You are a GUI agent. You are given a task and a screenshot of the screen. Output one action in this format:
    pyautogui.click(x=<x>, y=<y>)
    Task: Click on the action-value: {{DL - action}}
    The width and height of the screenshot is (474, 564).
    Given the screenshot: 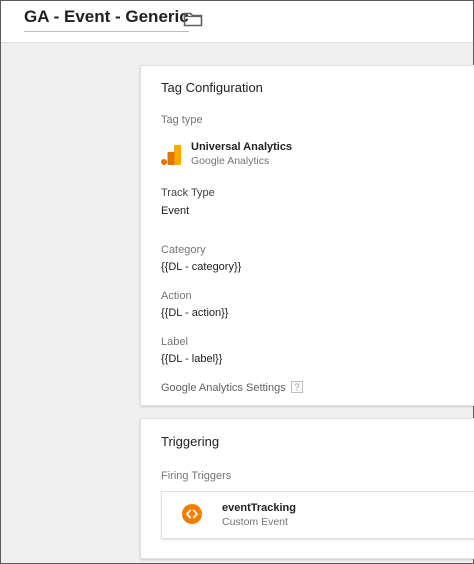 What is the action you would take?
    pyautogui.click(x=195, y=313)
    